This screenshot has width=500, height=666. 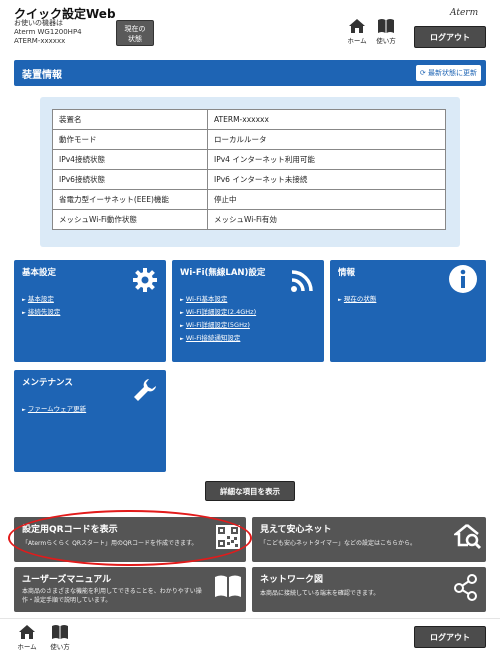 What do you see at coordinates (130, 139) in the screenshot?
I see `info-key: 動作モード` at bounding box center [130, 139].